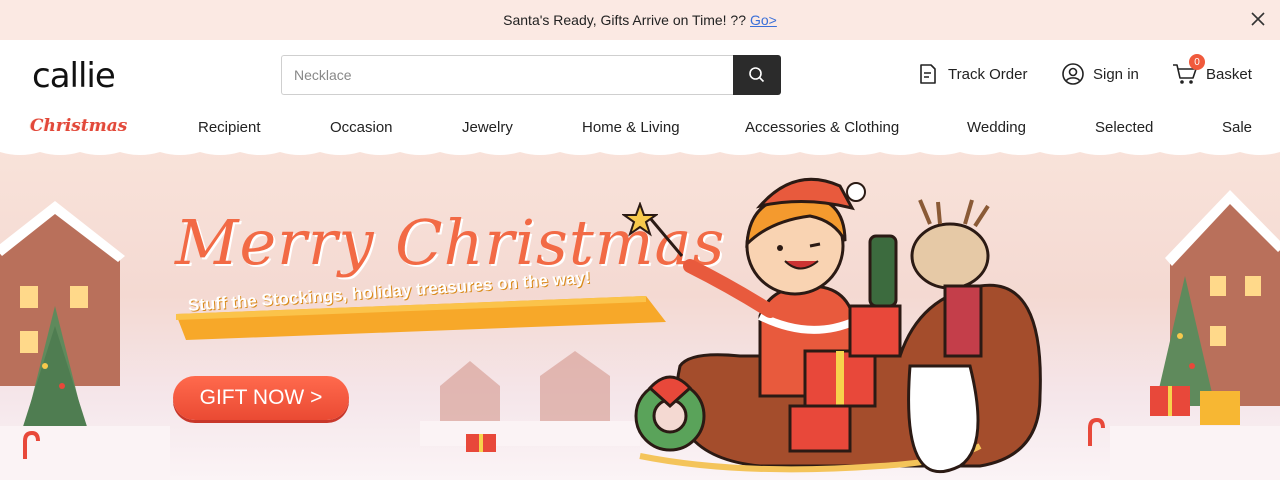 This screenshot has width=1280, height=480. Describe the element at coordinates (640, 219) in the screenshot. I see `star-wand-icon` at that location.